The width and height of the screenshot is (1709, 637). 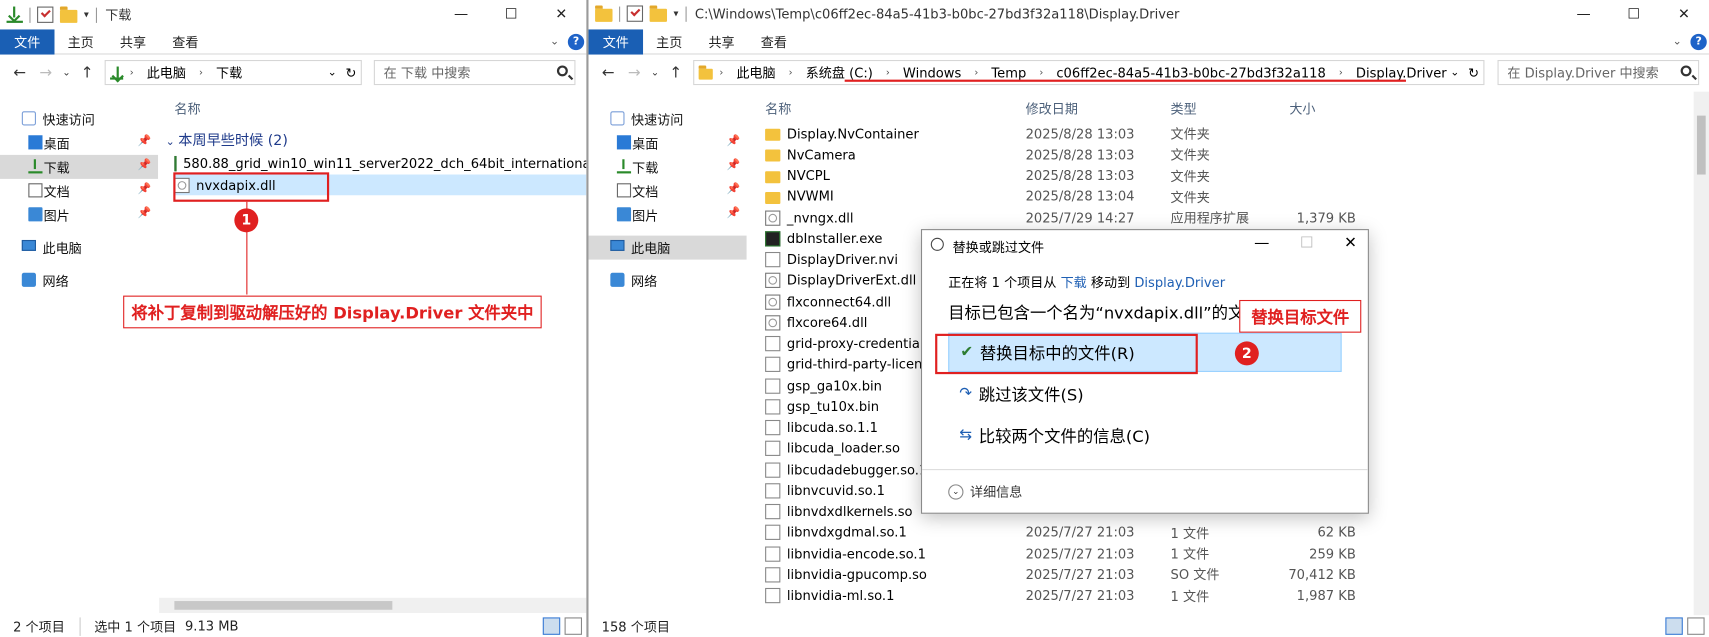 I want to click on breadcrumb-item: Temp, so click(x=1009, y=72).